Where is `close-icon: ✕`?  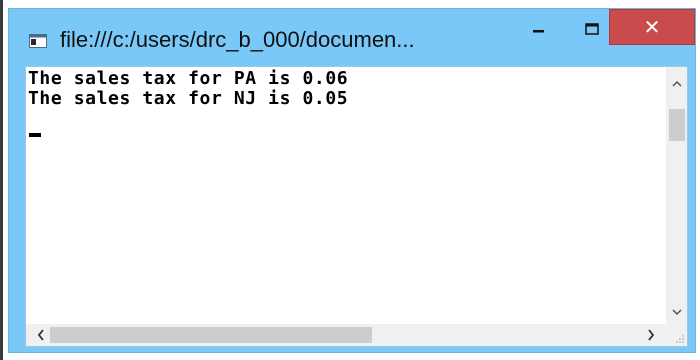 close-icon: ✕ is located at coordinates (652, 27).